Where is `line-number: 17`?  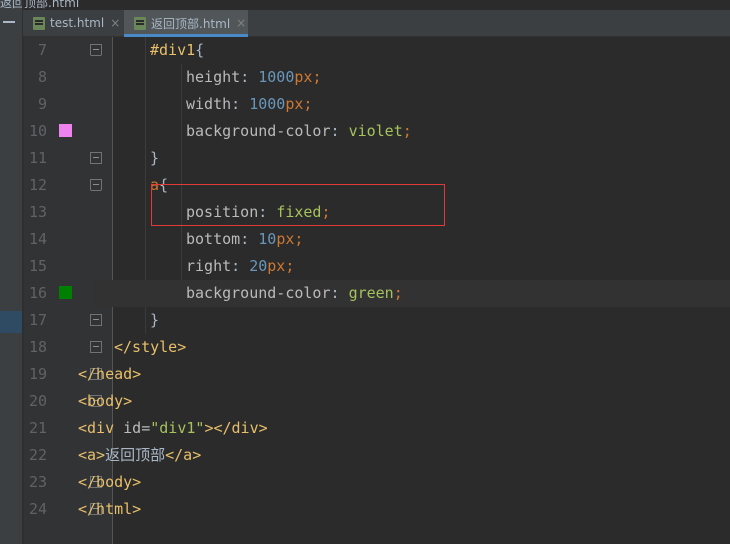
line-number: 17 is located at coordinates (37, 320).